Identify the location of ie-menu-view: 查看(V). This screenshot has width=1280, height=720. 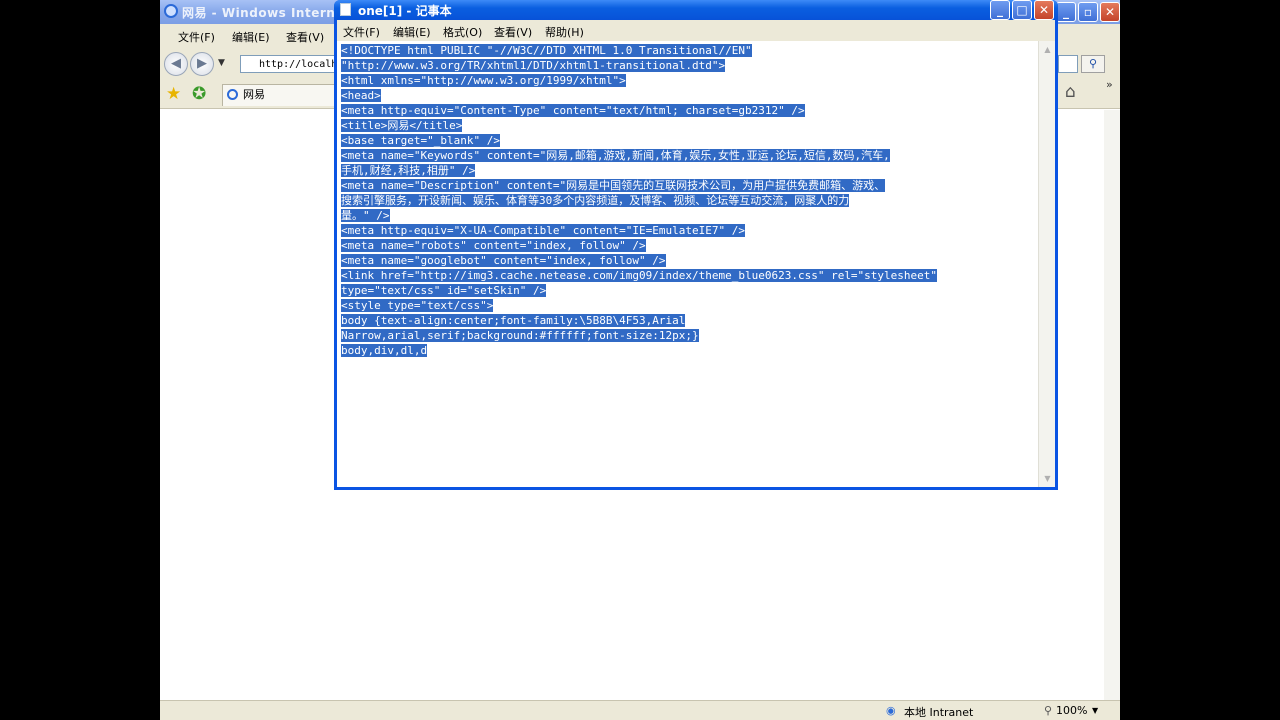
(305, 37).